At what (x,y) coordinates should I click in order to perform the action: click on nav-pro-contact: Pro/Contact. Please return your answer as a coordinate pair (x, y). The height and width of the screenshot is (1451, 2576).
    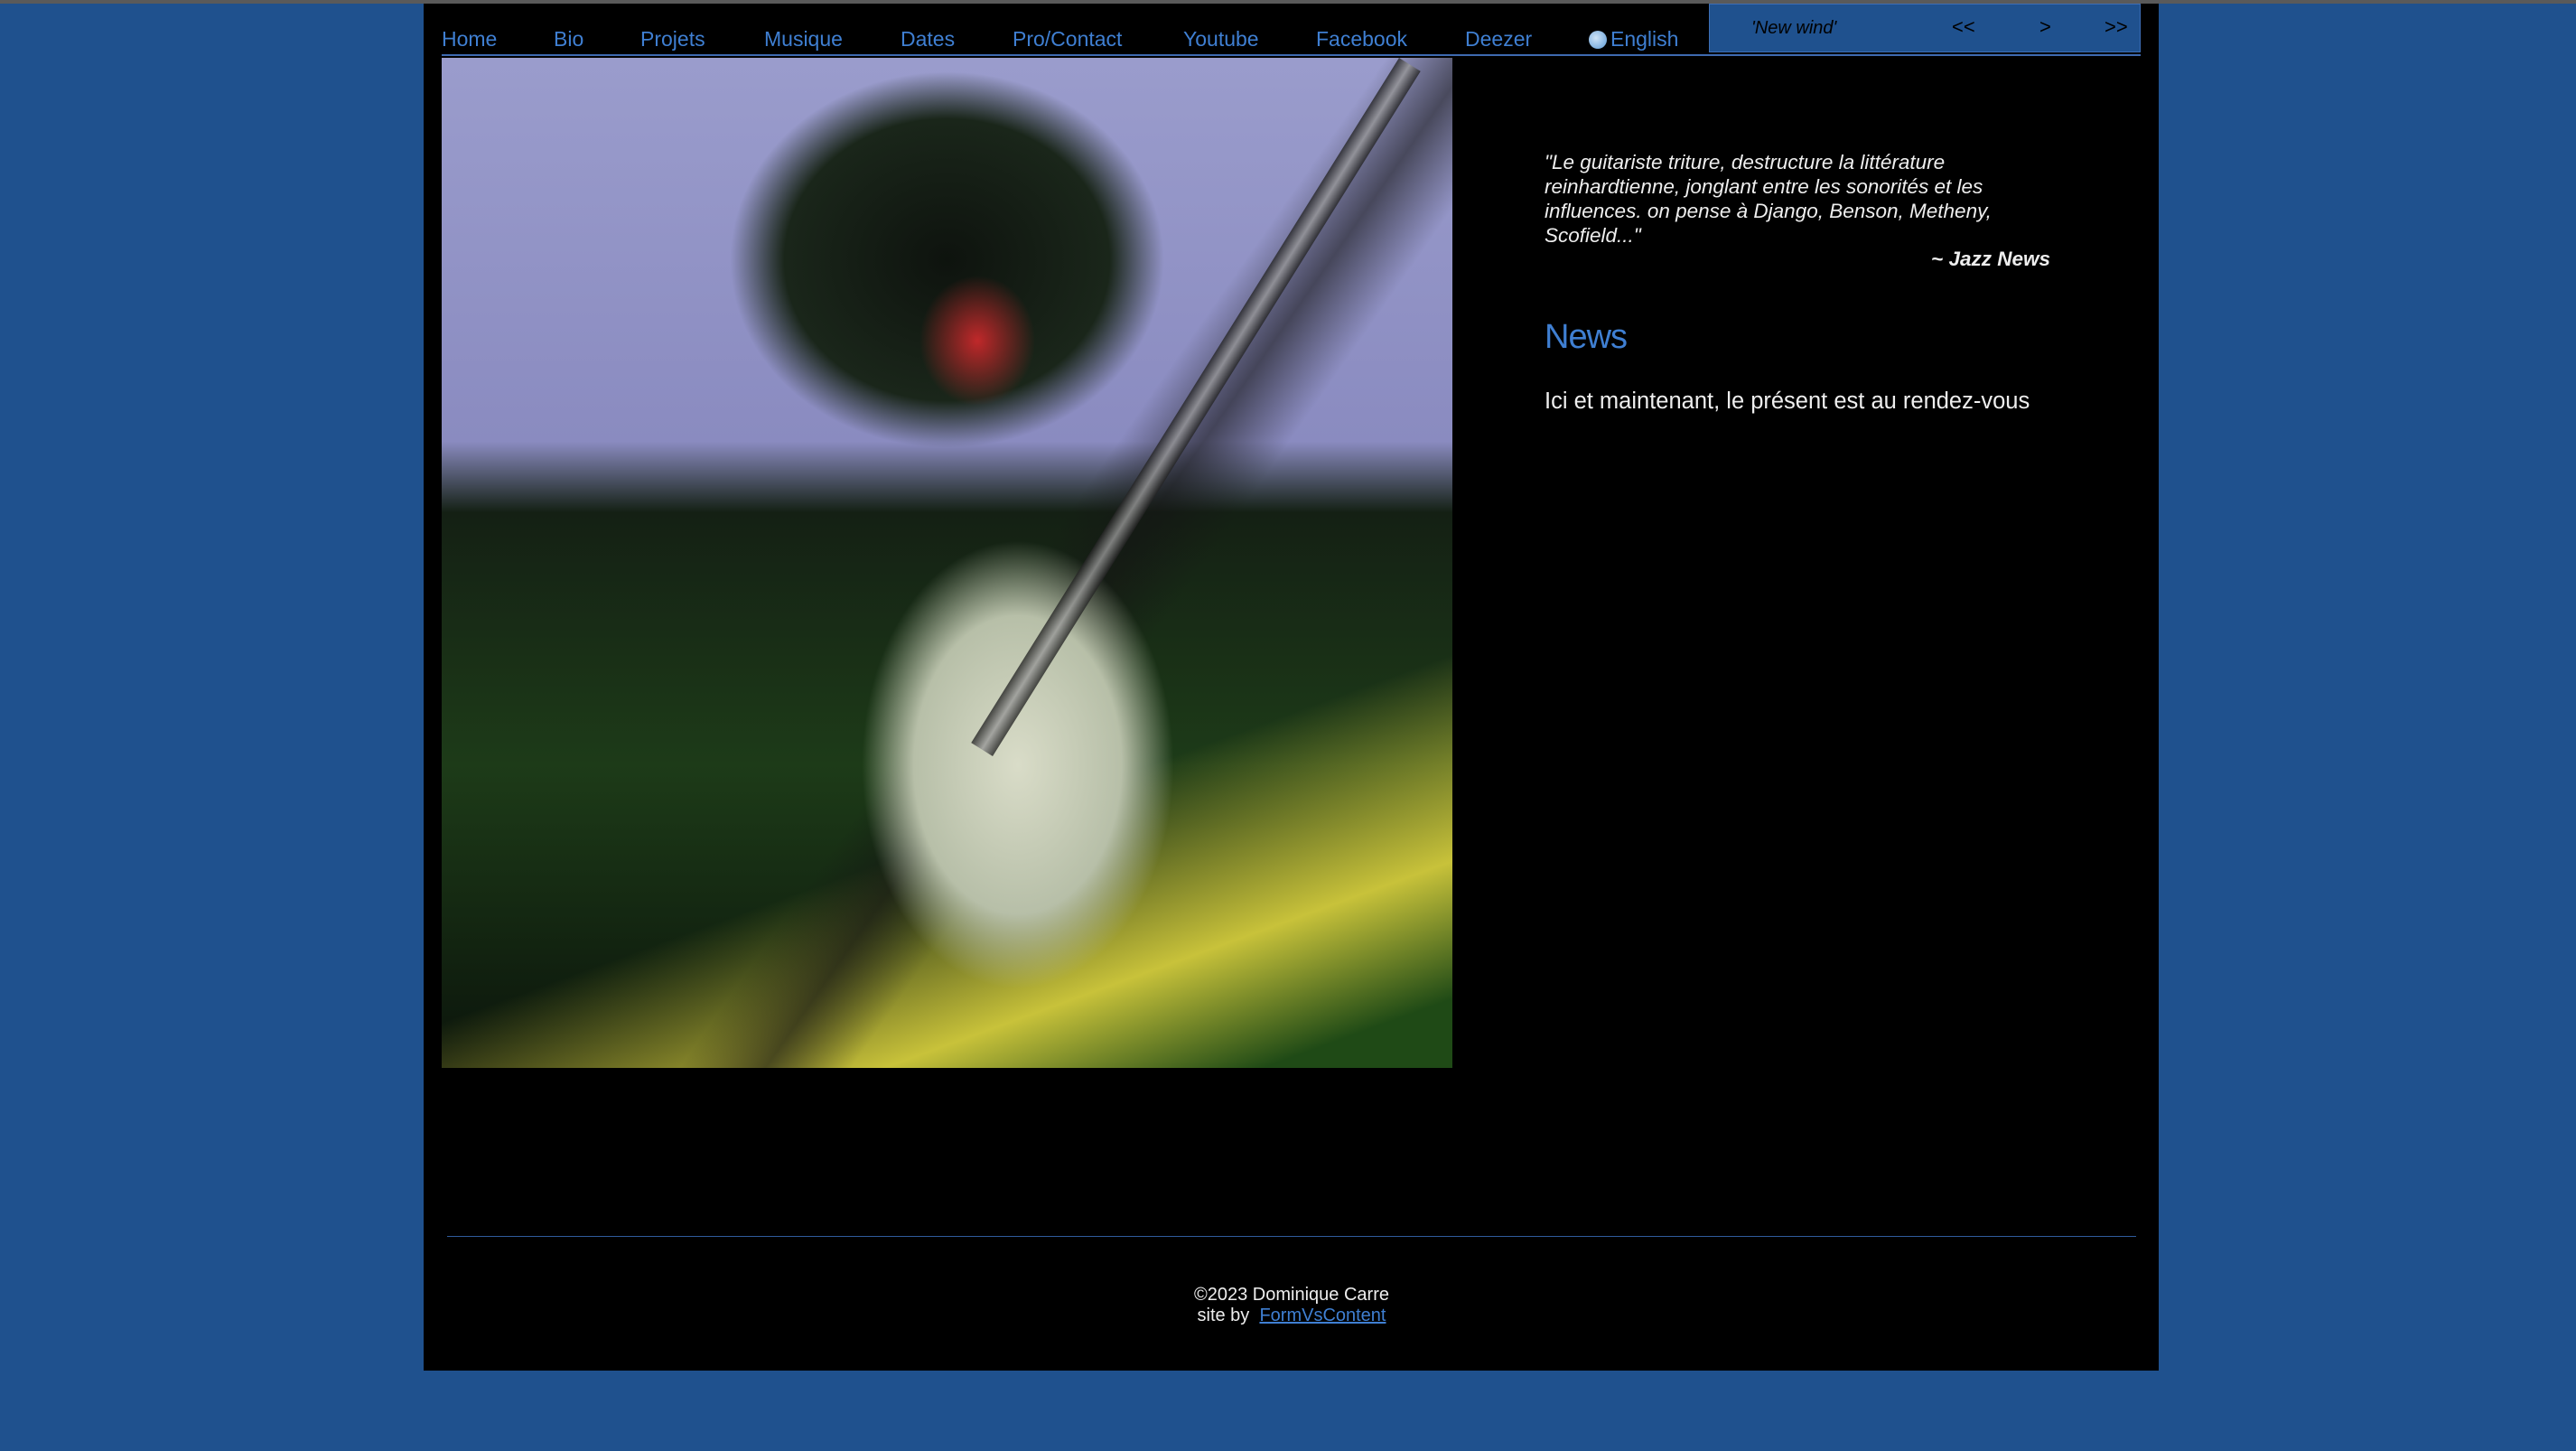
    Looking at the image, I should click on (1067, 38).